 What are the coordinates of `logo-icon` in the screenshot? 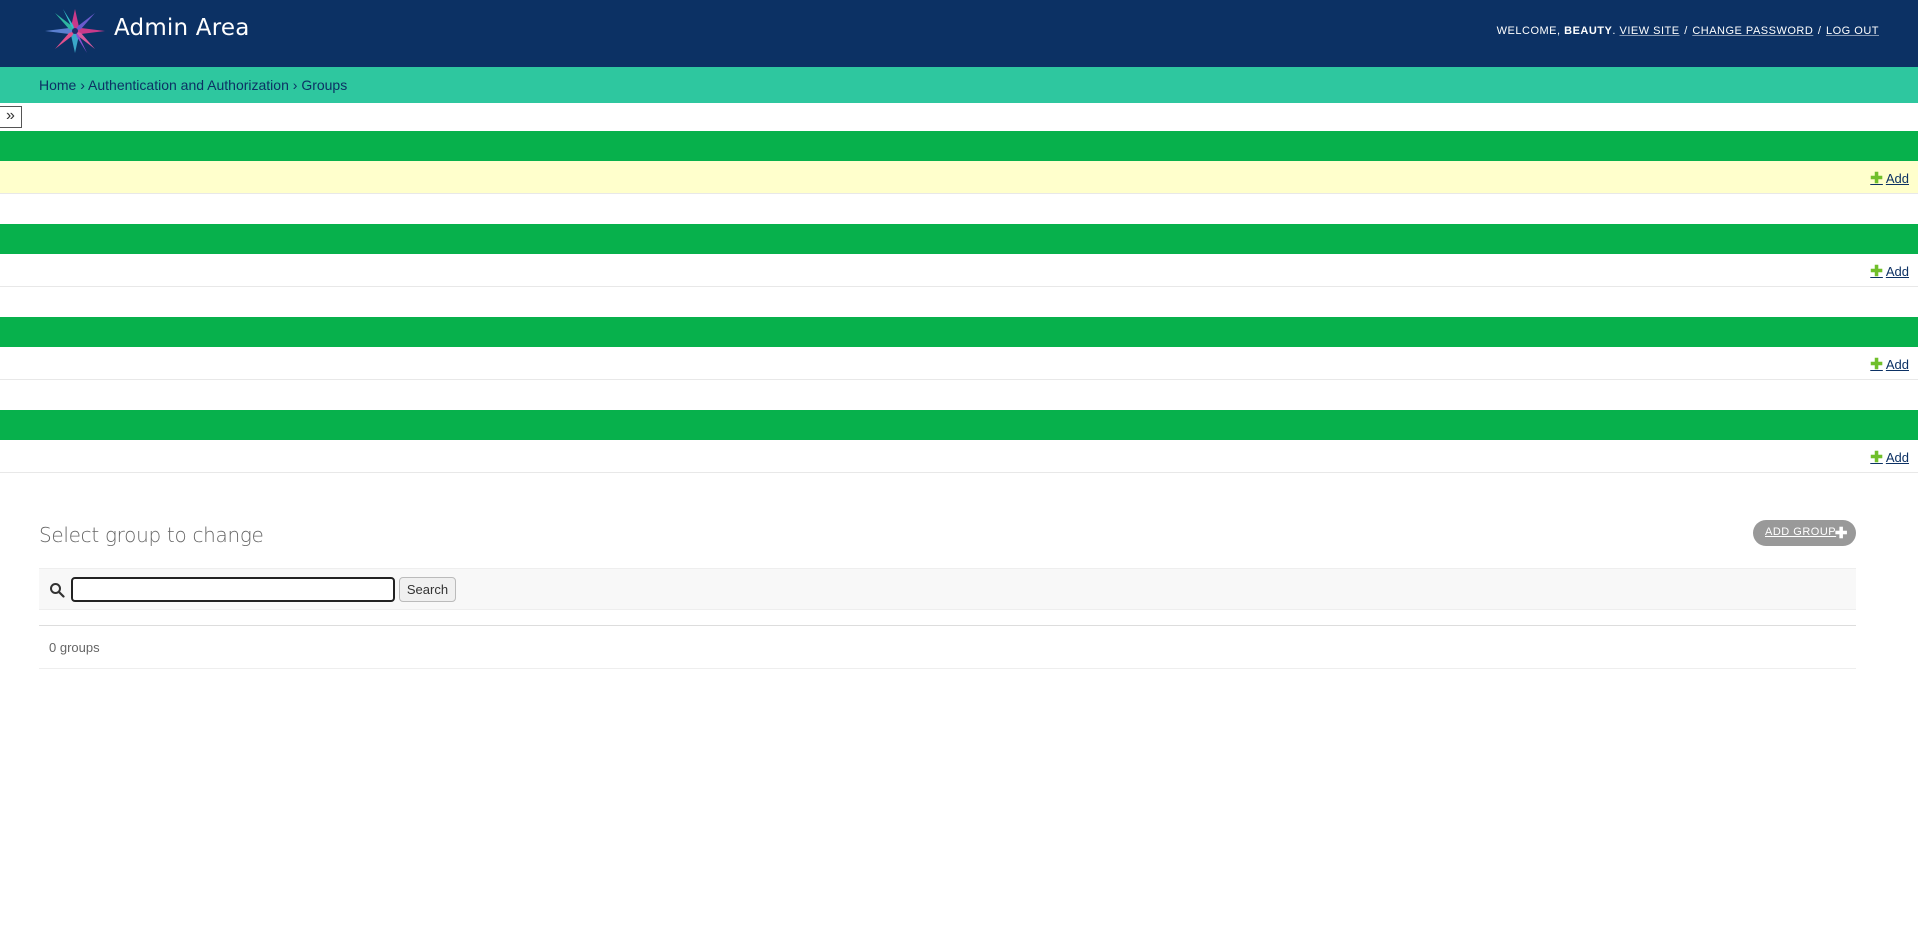 It's located at (75, 31).